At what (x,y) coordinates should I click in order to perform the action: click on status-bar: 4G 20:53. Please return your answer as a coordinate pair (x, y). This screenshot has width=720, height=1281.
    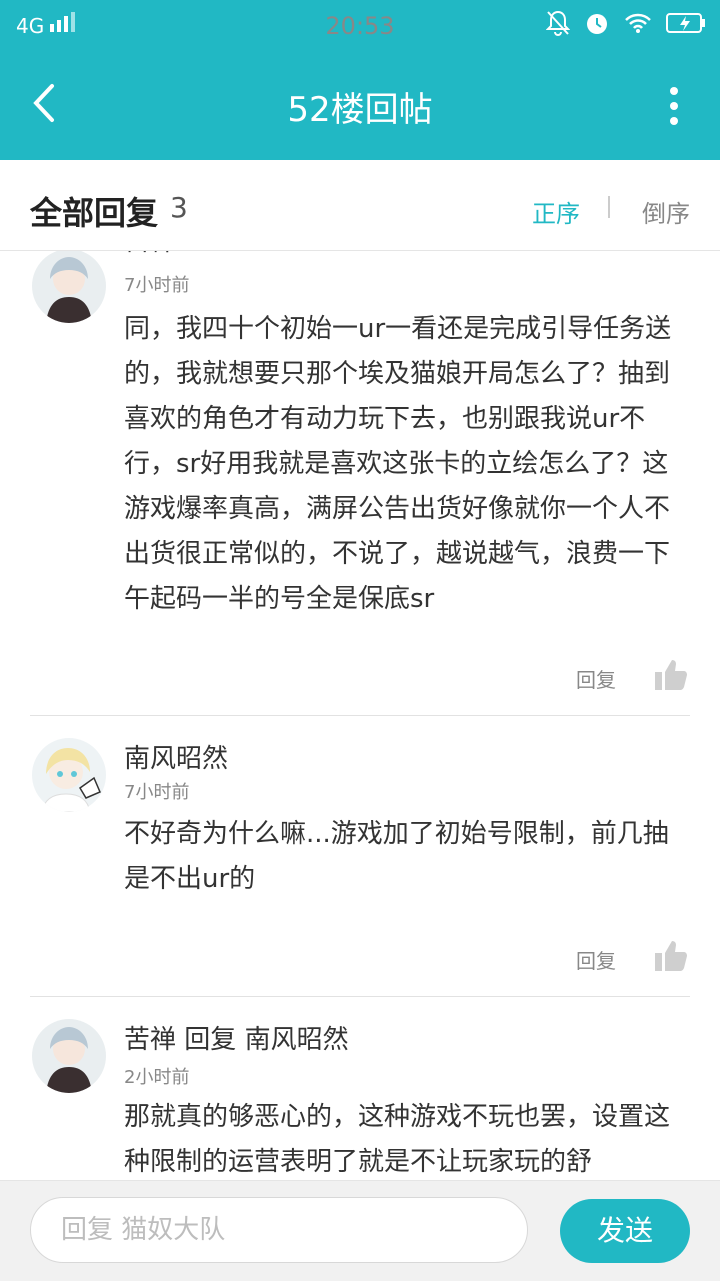
    Looking at the image, I should click on (360, 25).